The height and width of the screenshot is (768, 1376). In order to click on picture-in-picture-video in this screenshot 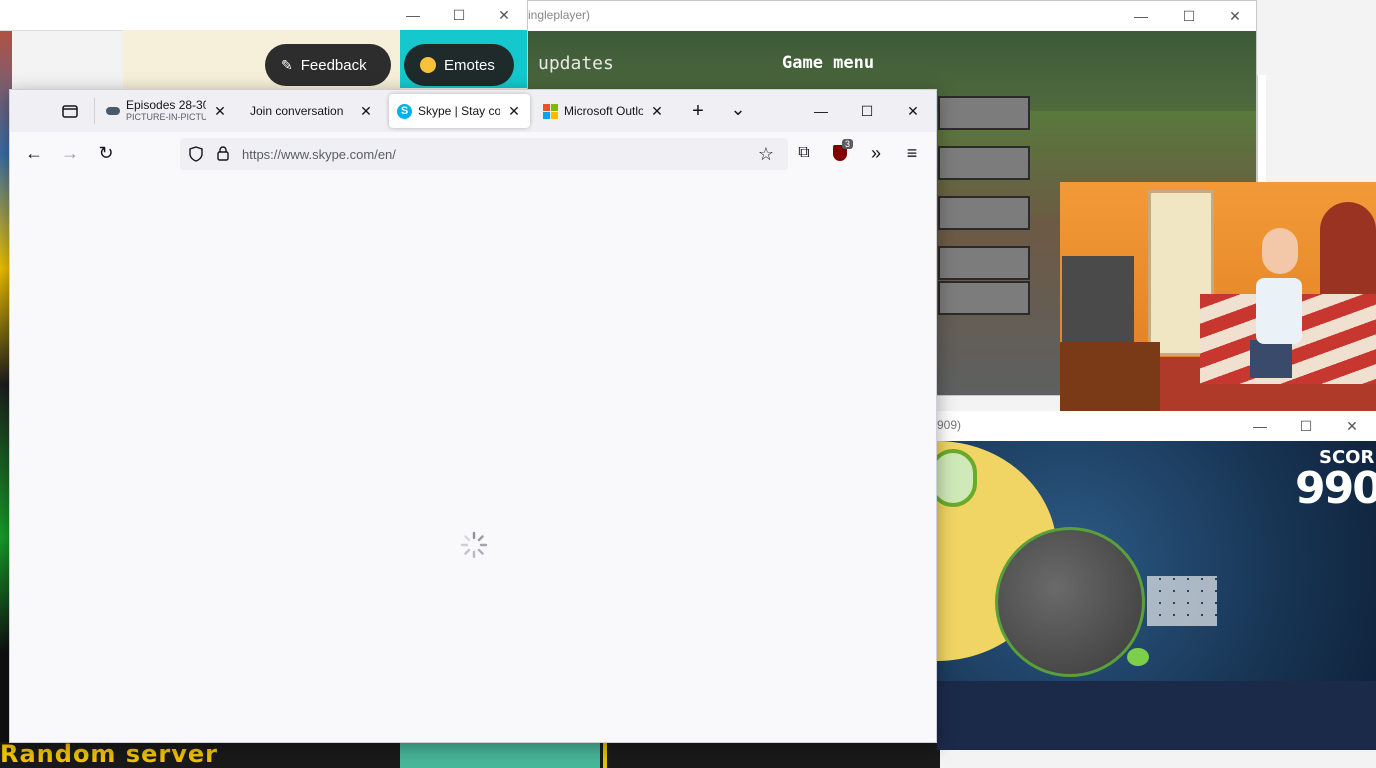, I will do `click(1218, 296)`.